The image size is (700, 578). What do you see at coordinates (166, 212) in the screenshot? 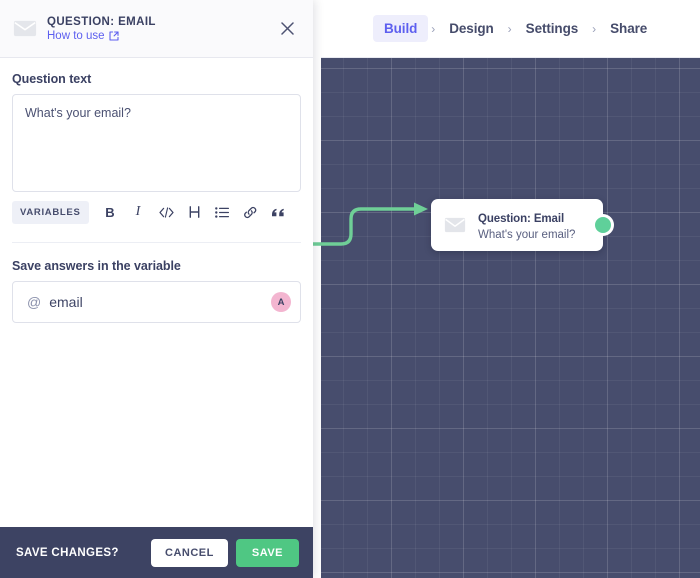
I see `code-icon` at bounding box center [166, 212].